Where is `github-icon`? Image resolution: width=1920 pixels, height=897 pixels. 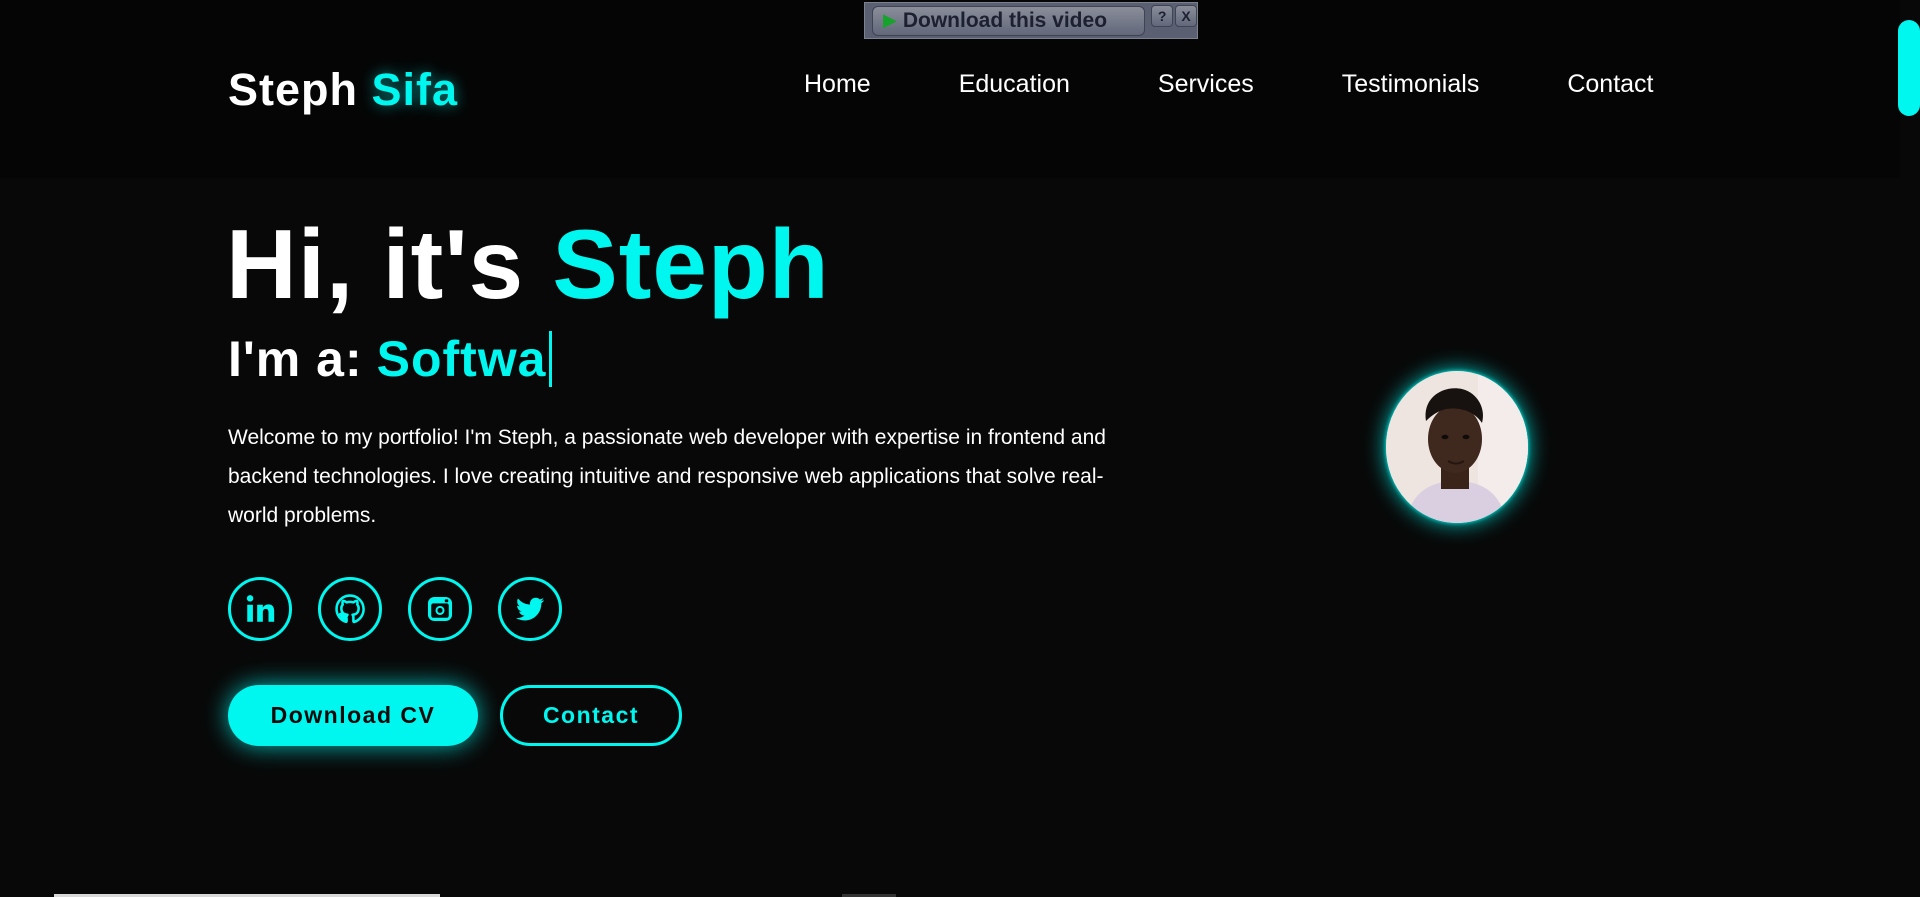 github-icon is located at coordinates (350, 609).